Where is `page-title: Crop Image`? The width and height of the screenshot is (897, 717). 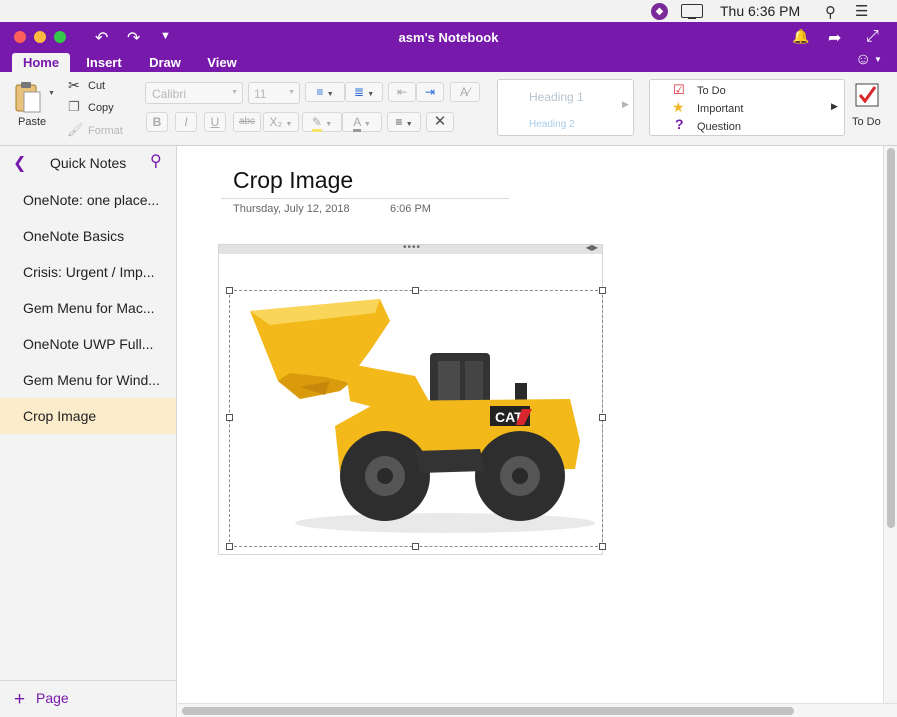 page-title: Crop Image is located at coordinates (293, 180).